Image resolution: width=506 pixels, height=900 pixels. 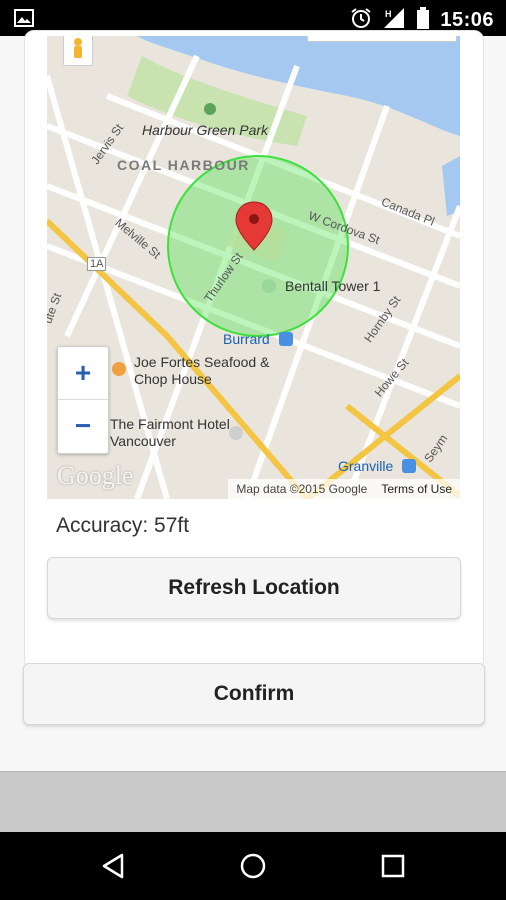 What do you see at coordinates (393, 866) in the screenshot?
I see `recents-icon` at bounding box center [393, 866].